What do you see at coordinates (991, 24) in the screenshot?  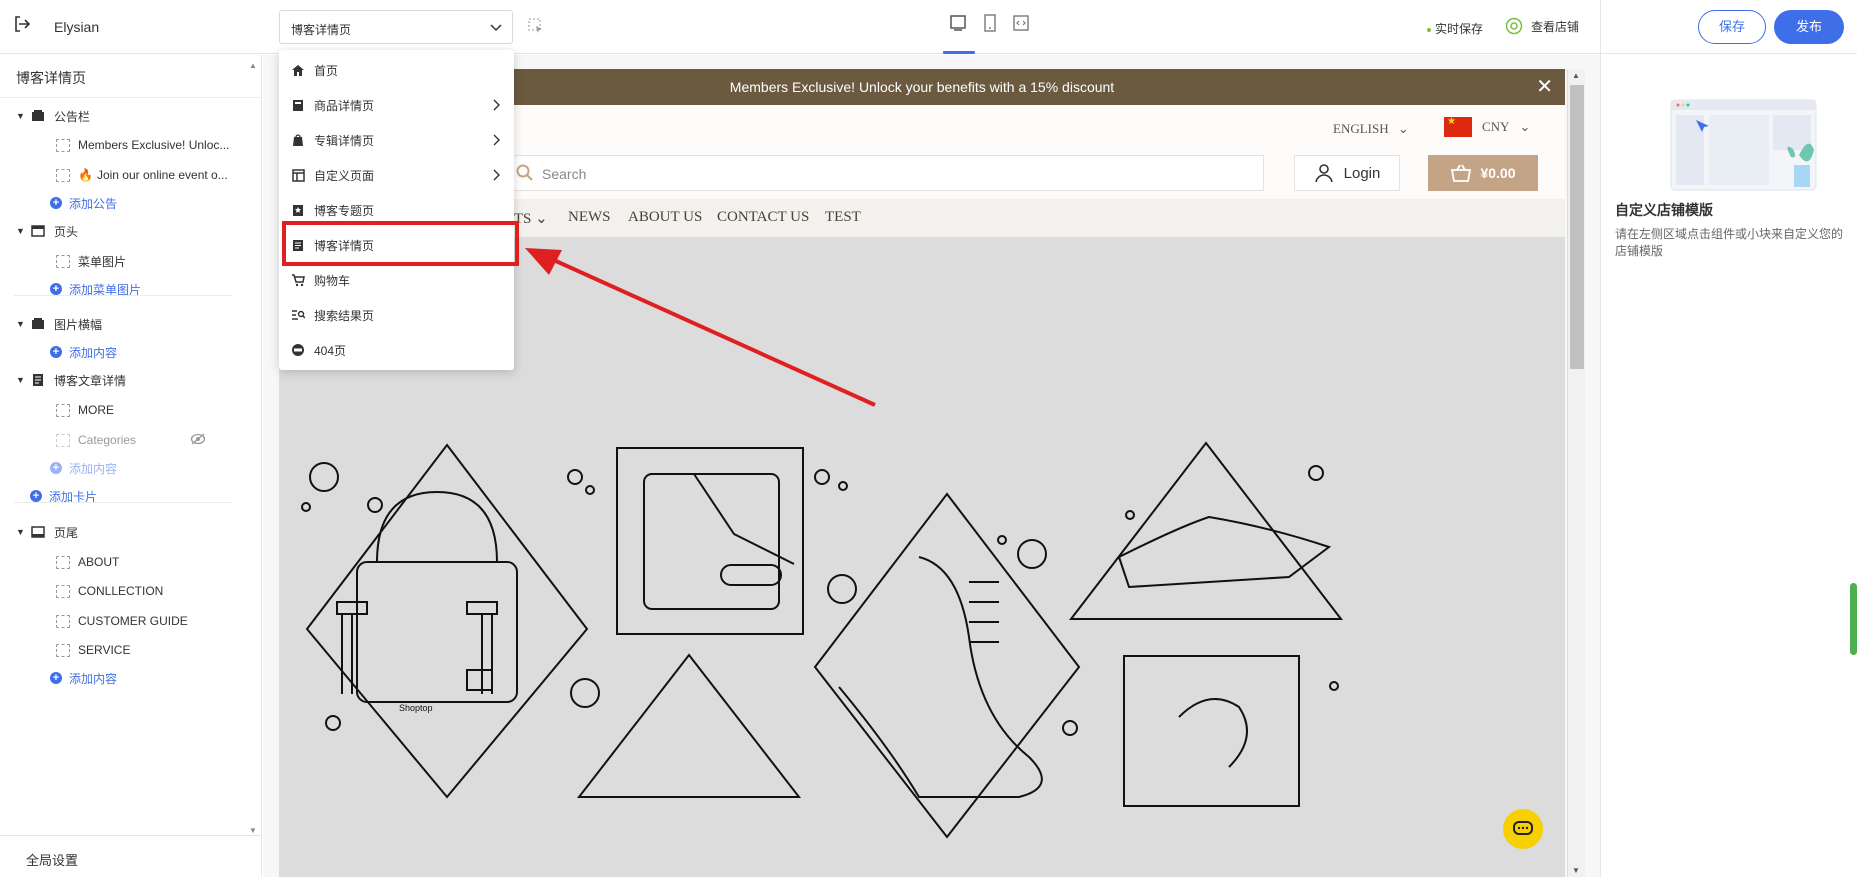 I see `tablet-view-icon` at bounding box center [991, 24].